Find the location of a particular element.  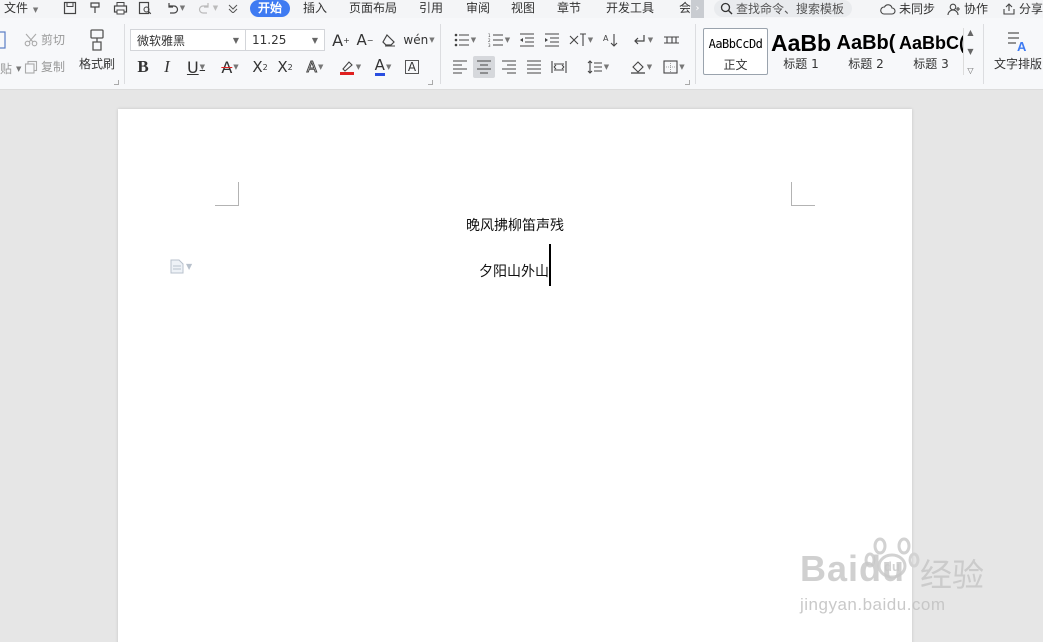

tab-file: 文件 ▼ is located at coordinates (21, 9).